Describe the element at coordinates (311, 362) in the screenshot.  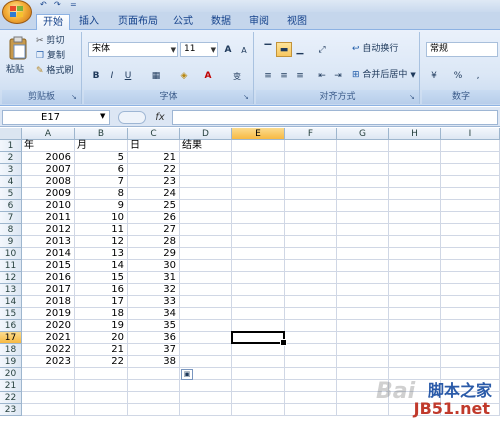
I see `cell-f19` at that location.